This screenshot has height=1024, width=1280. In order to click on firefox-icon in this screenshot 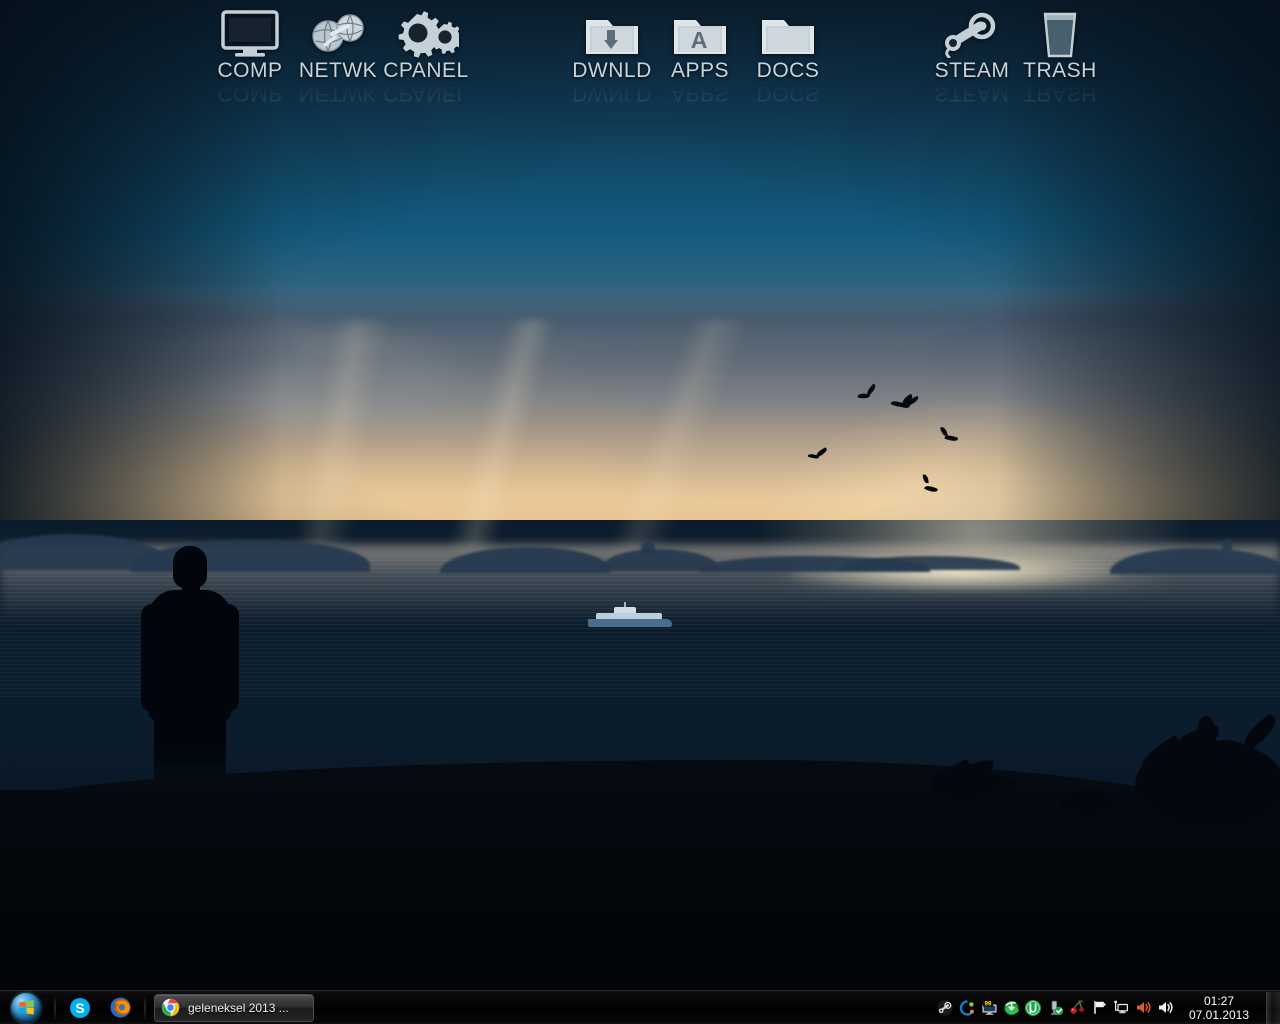, I will do `click(120, 1007)`.